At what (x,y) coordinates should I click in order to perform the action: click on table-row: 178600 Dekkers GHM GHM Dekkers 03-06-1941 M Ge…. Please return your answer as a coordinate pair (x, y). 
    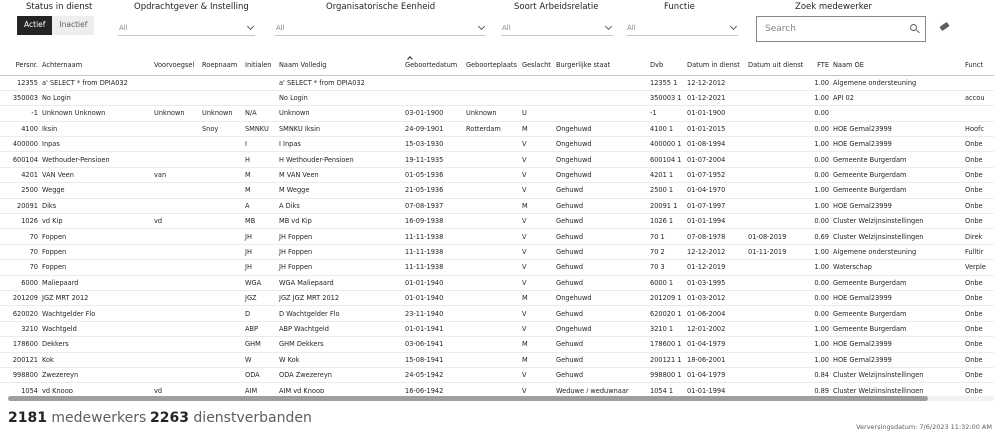
    Looking at the image, I should click on (497, 344).